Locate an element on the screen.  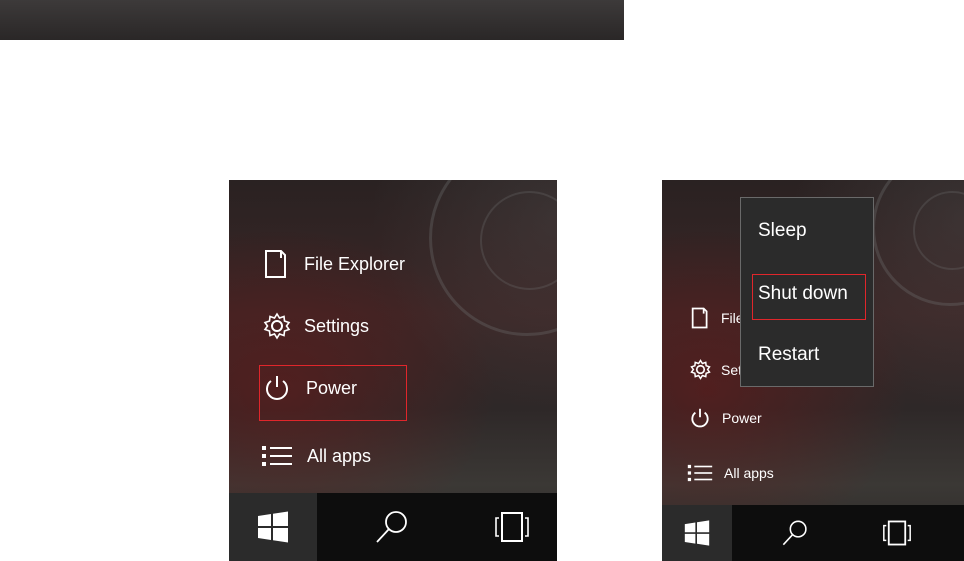
flyout-item-sleep: Sleep is located at coordinates (782, 231).